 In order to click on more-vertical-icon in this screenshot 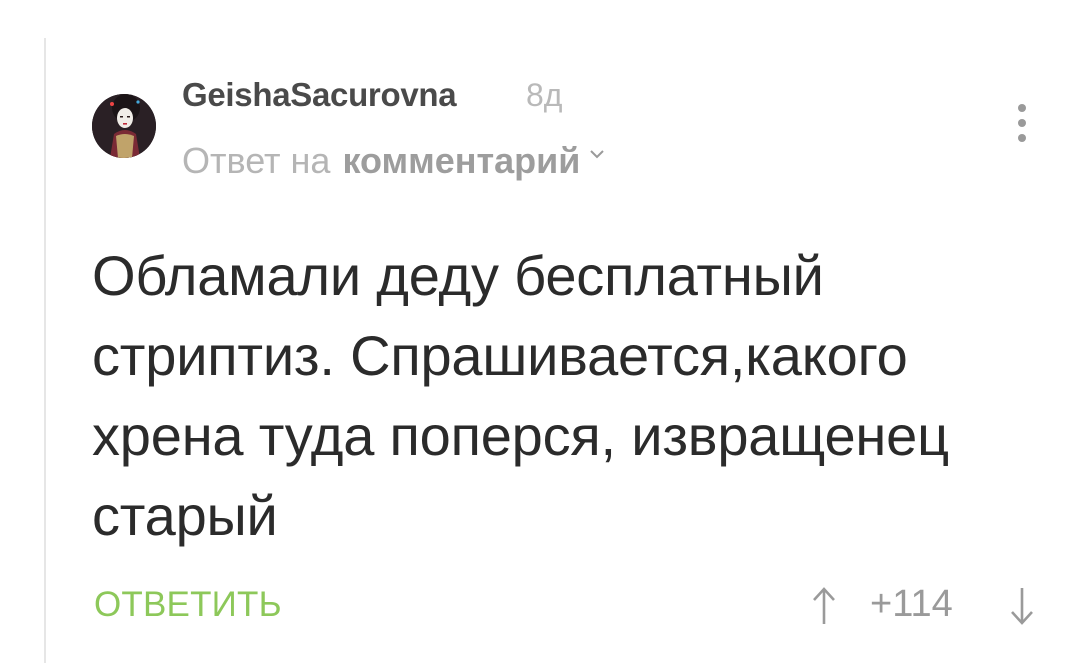, I will do `click(1022, 126)`.